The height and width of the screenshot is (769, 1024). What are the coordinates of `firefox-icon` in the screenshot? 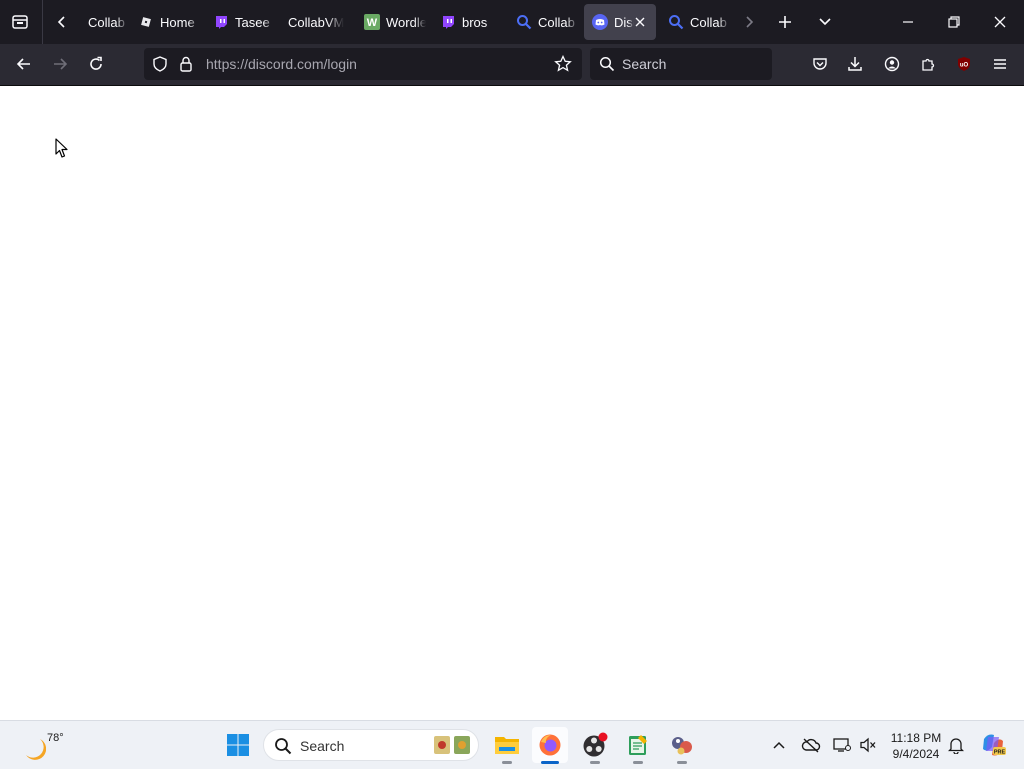 It's located at (550, 745).